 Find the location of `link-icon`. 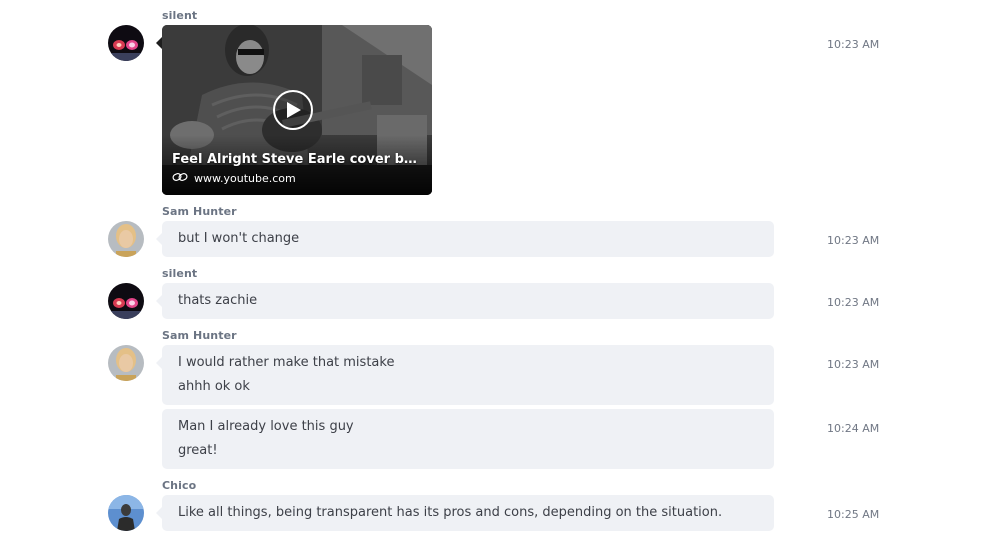

link-icon is located at coordinates (180, 178).